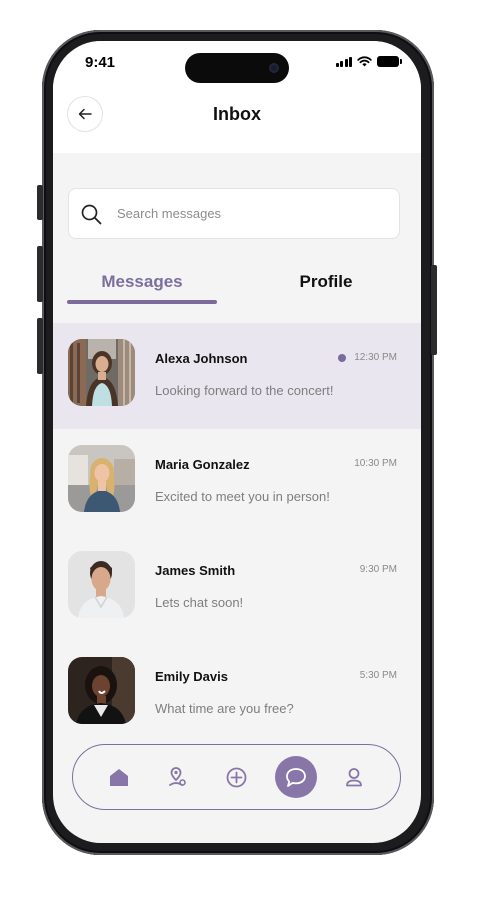 The width and height of the screenshot is (484, 903). I want to click on status-icons, so click(368, 61).